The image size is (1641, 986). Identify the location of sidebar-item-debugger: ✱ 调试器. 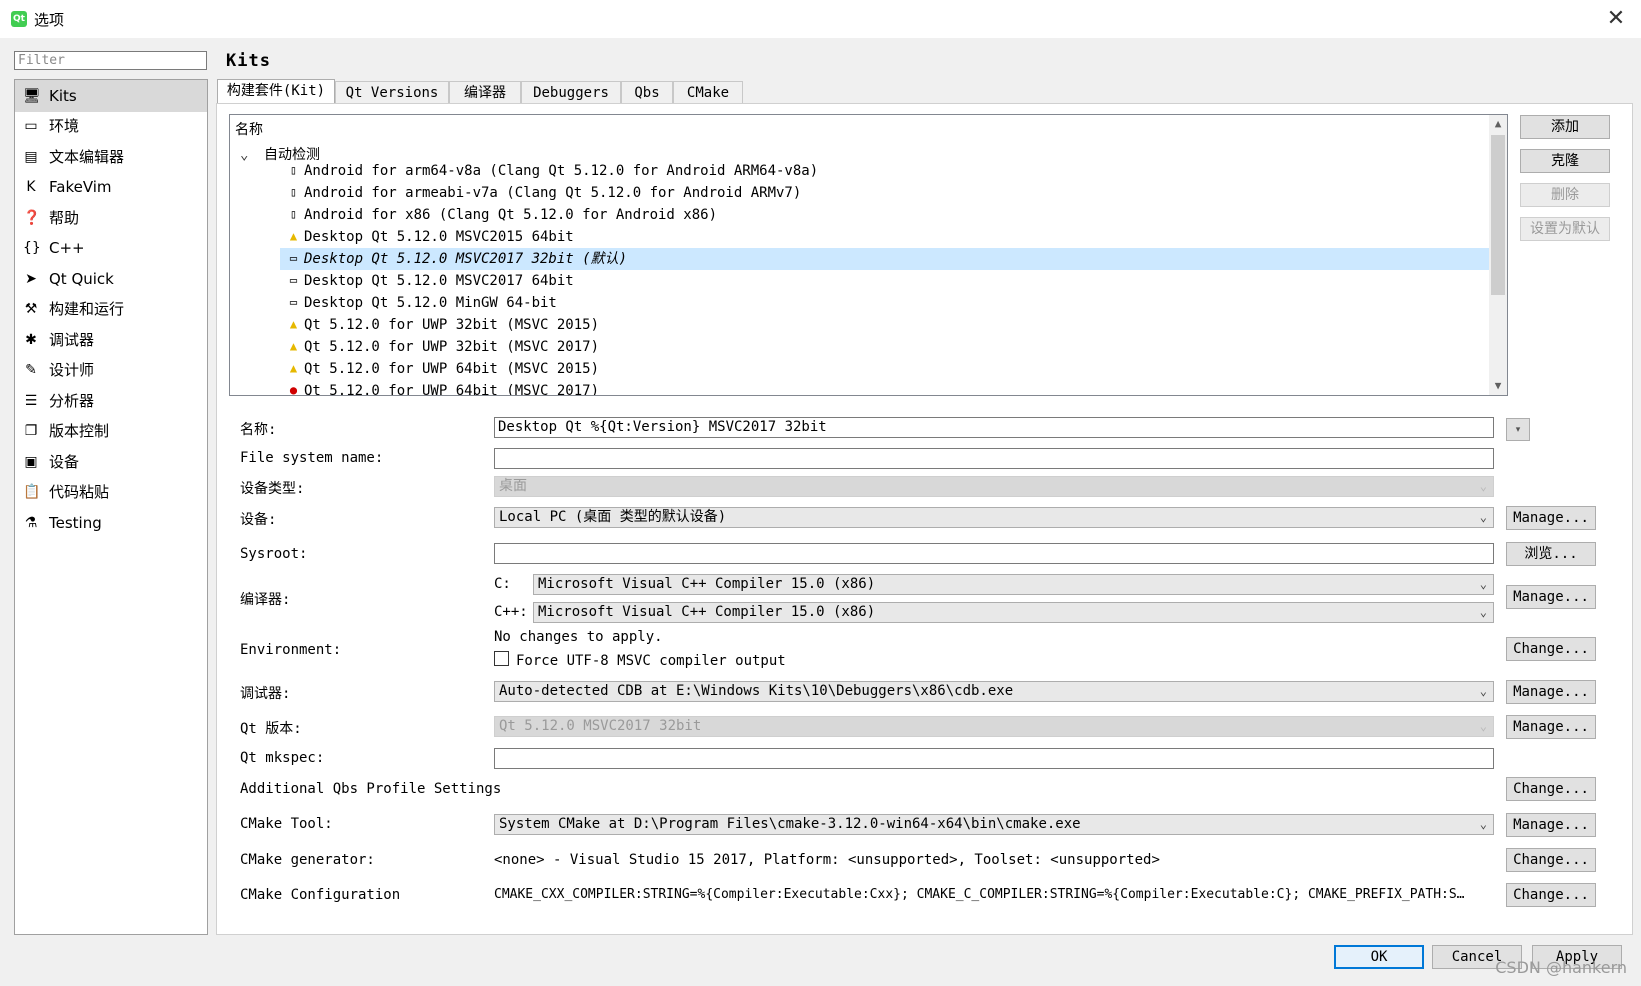
(111, 340).